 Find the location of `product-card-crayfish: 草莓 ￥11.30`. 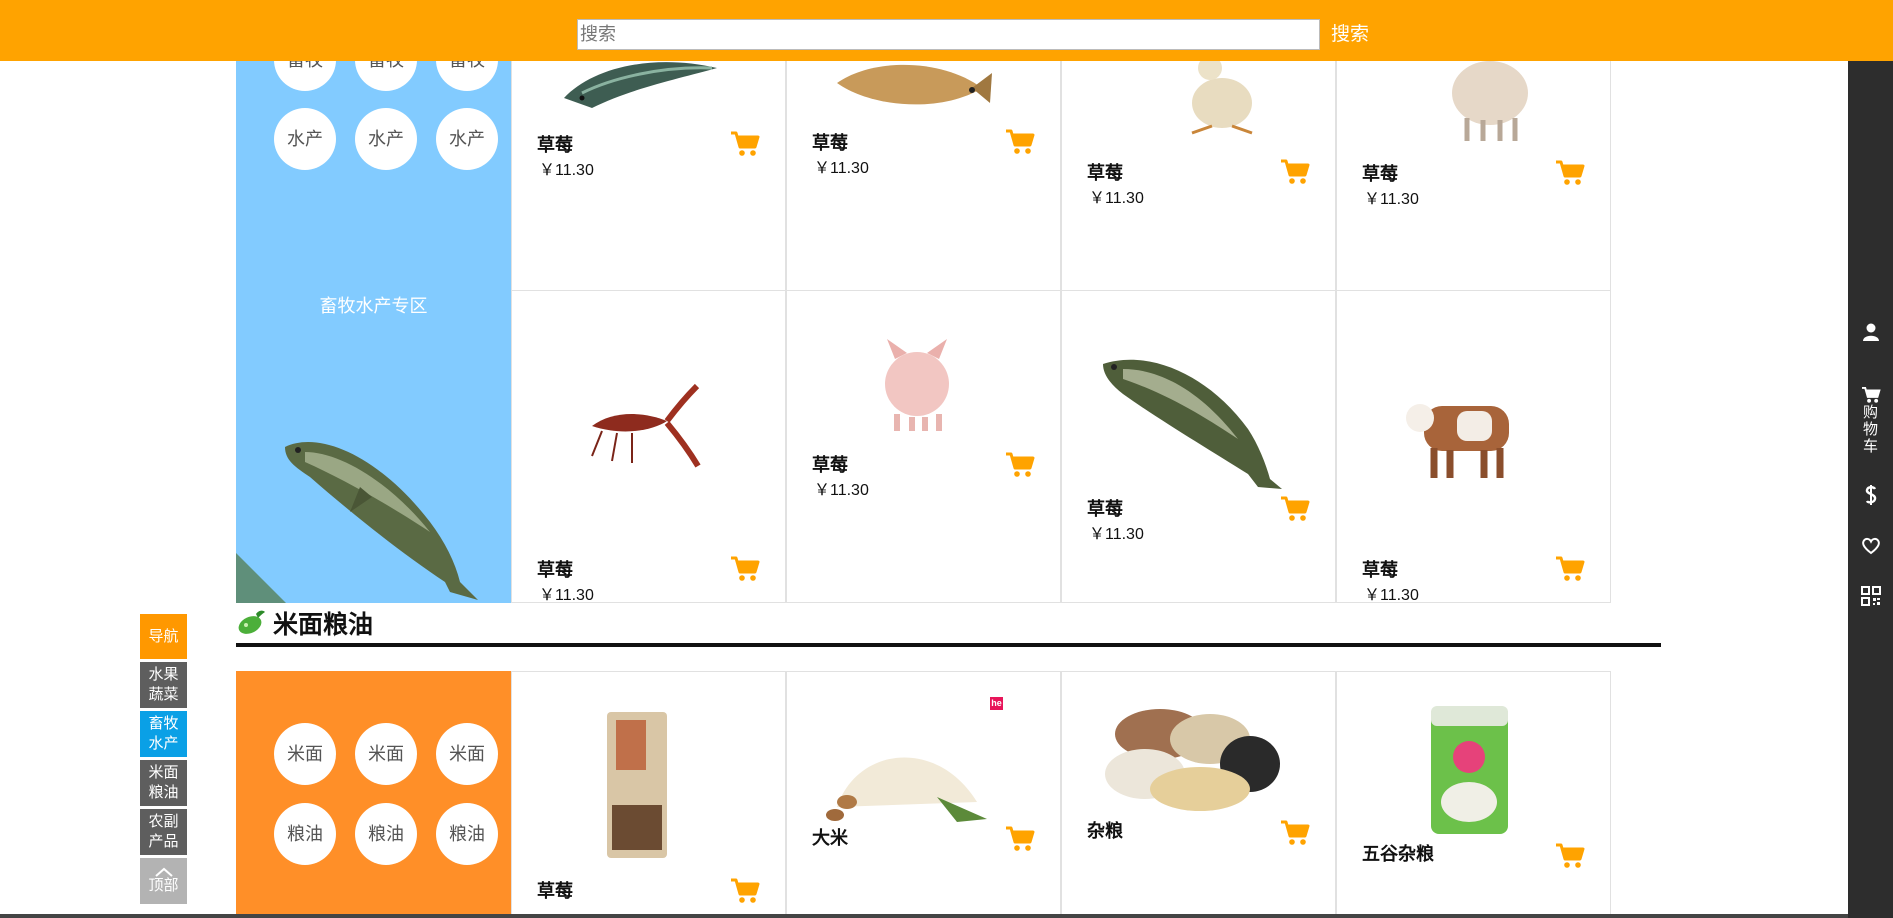

product-card-crayfish: 草莓 ￥11.30 is located at coordinates (648, 446).